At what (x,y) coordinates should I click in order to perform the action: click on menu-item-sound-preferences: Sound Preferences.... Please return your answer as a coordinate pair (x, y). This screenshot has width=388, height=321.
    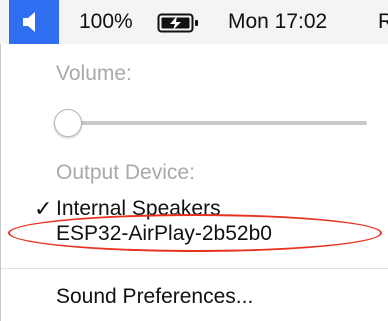
    Looking at the image, I should click on (194, 297).